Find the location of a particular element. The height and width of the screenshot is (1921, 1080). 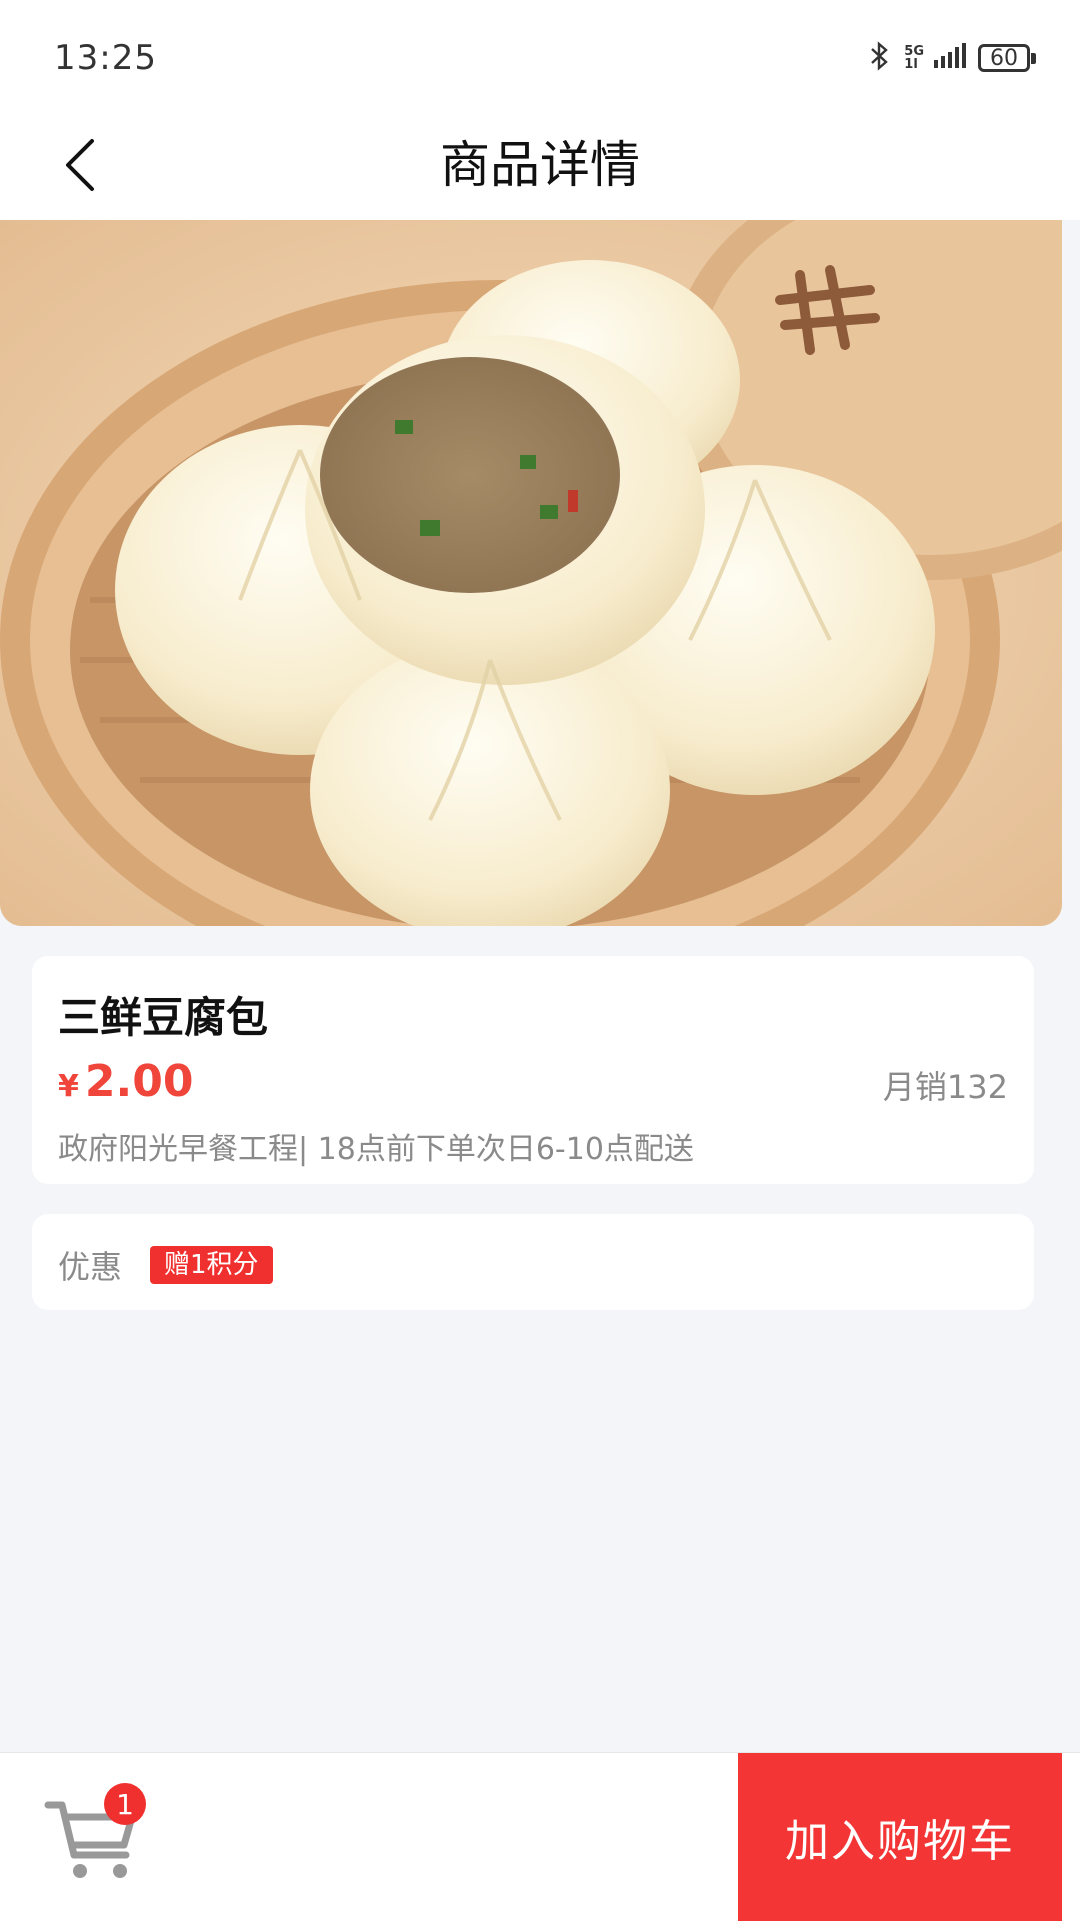

promotion-label: 优惠 is located at coordinates (90, 1267).